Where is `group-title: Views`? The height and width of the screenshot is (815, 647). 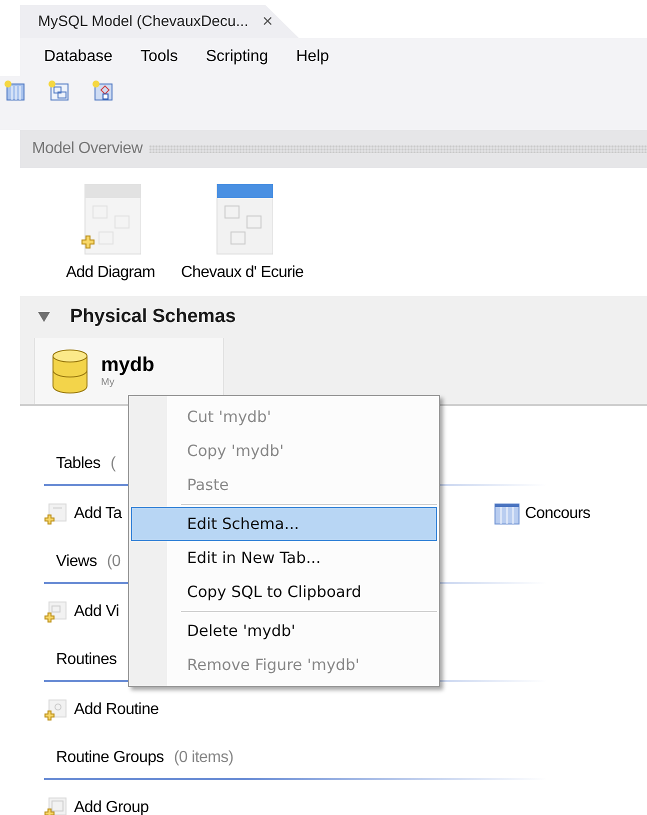
group-title: Views is located at coordinates (76, 562).